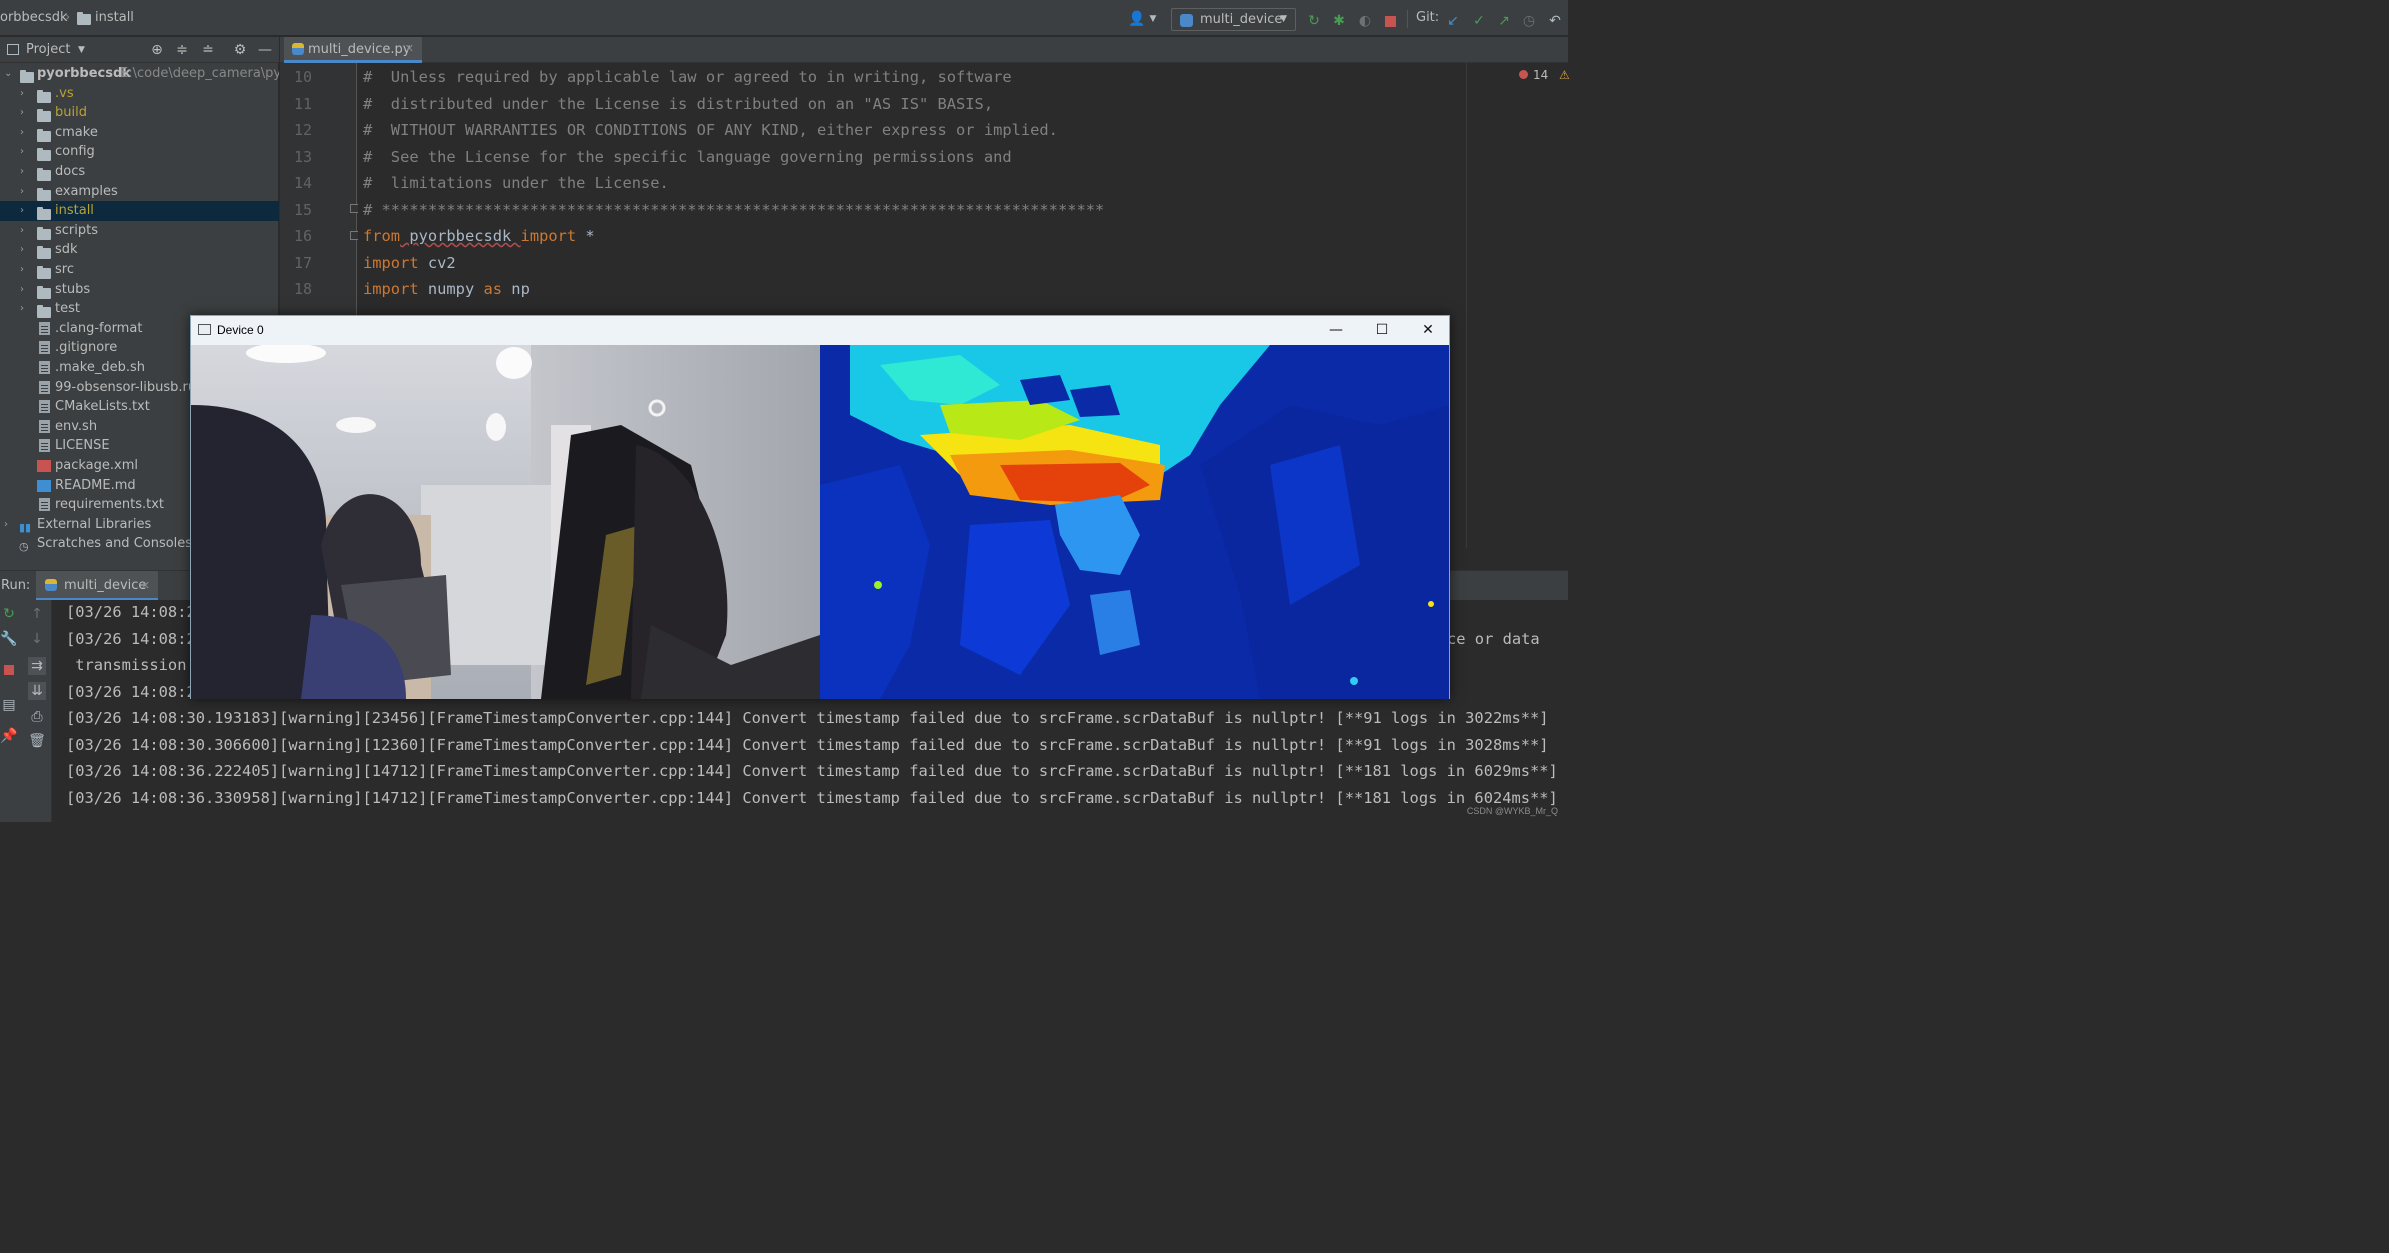 Image resolution: width=2389 pixels, height=1253 pixels. I want to click on tab-multi-device-py: multi_device.py ✕, so click(353, 50).